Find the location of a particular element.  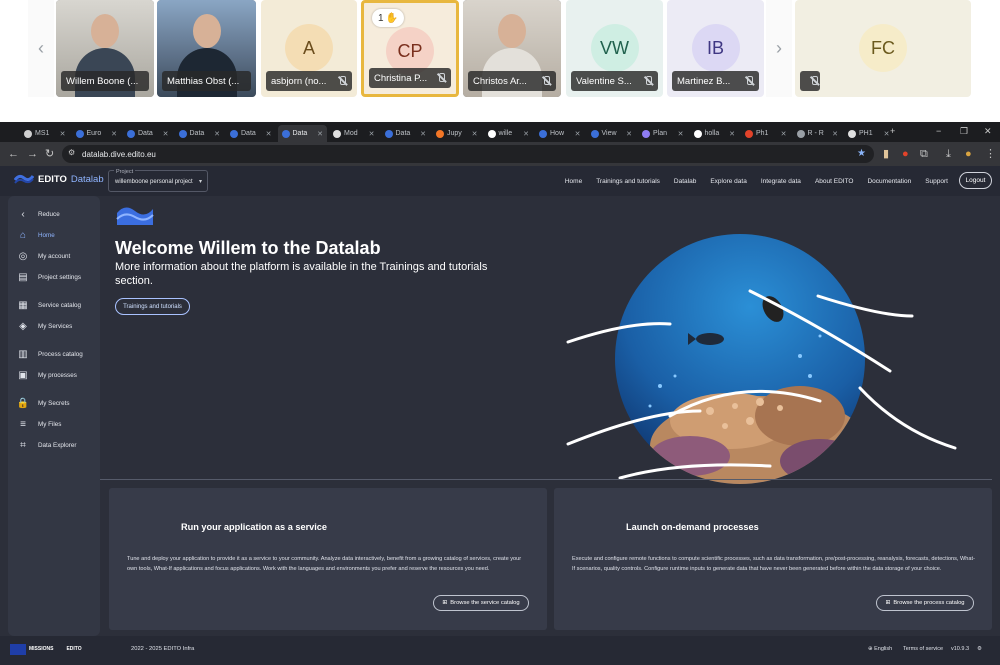

nav-link-trainings-and-tutorials: Trainings and tutorials is located at coordinates (628, 181).